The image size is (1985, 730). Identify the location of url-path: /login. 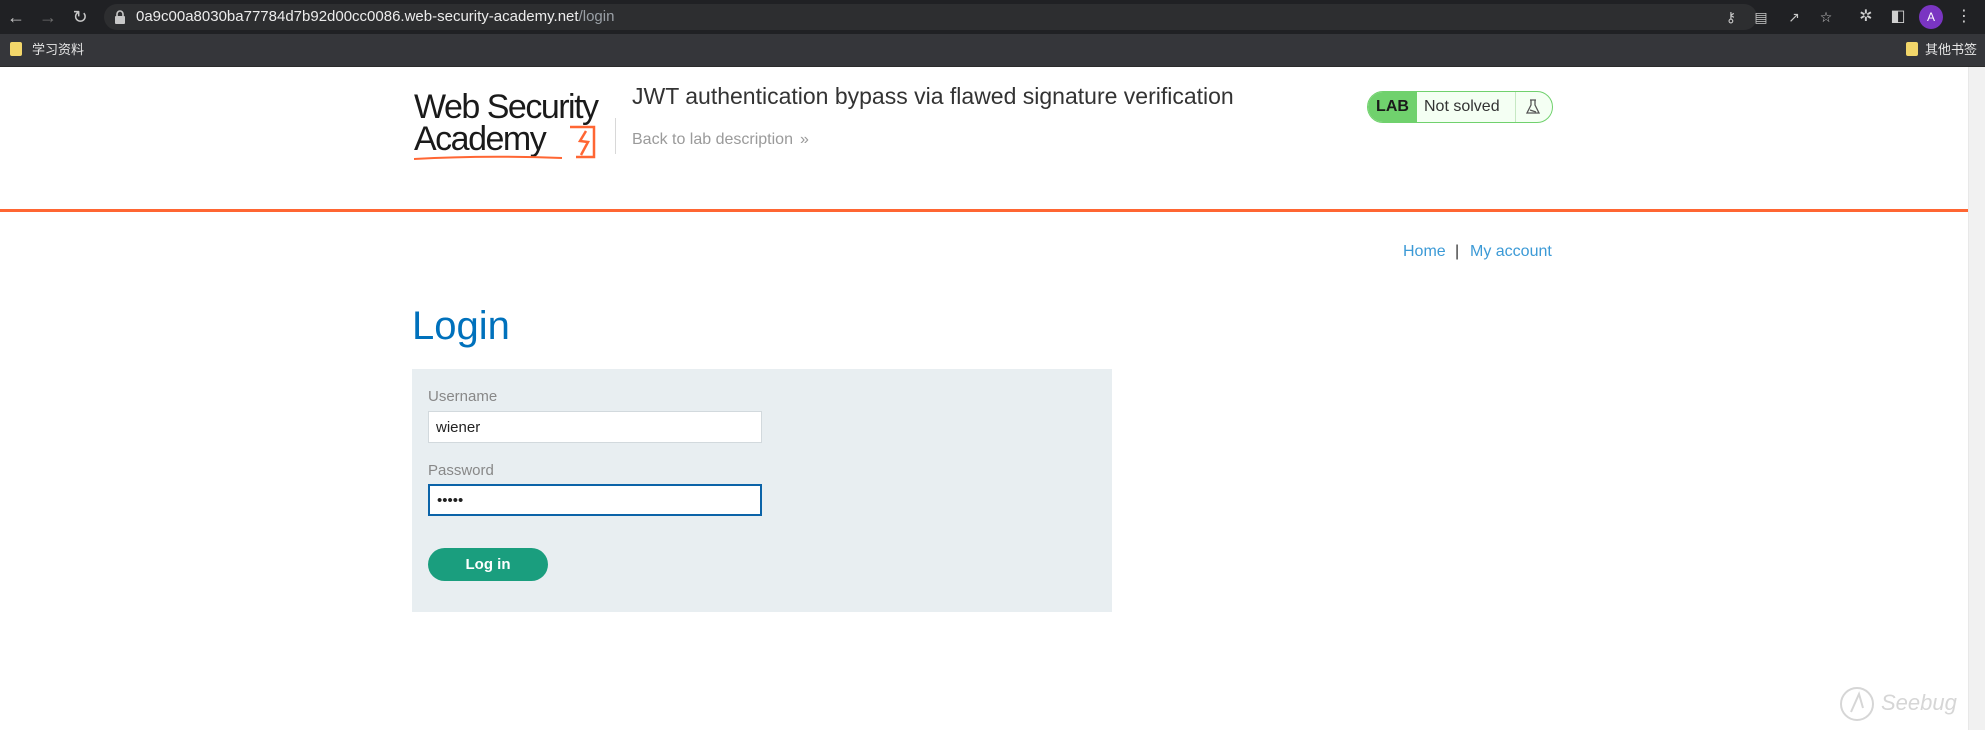
(596, 16).